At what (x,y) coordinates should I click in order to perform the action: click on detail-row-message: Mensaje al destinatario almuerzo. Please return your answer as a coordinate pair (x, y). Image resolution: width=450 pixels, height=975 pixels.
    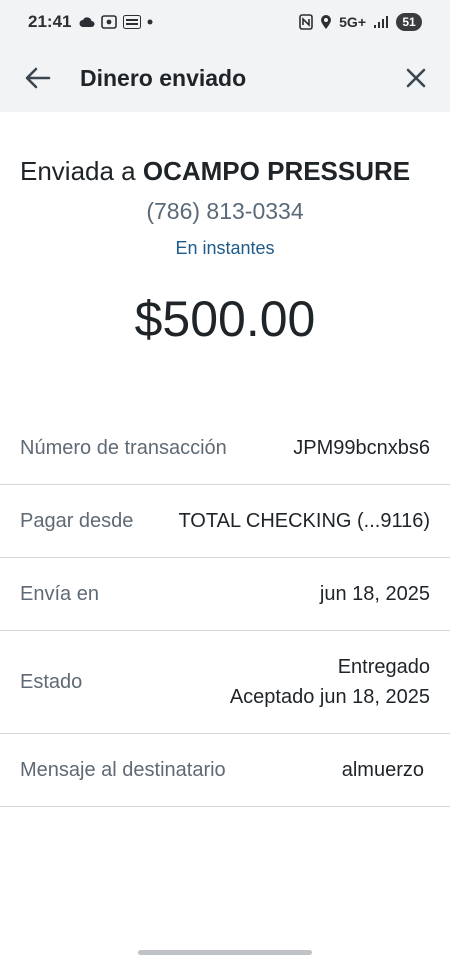
    Looking at the image, I should click on (225, 770).